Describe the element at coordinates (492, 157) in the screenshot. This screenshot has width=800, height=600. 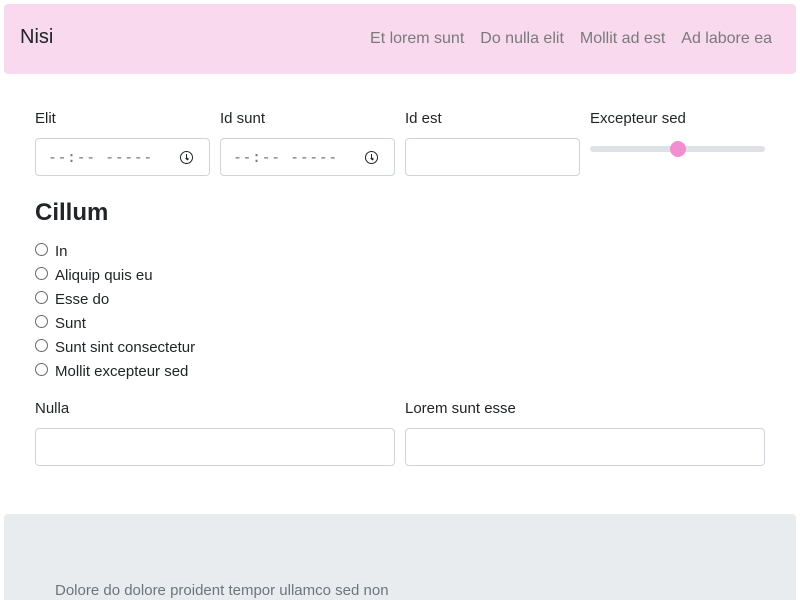
I see `id-est-input` at that location.